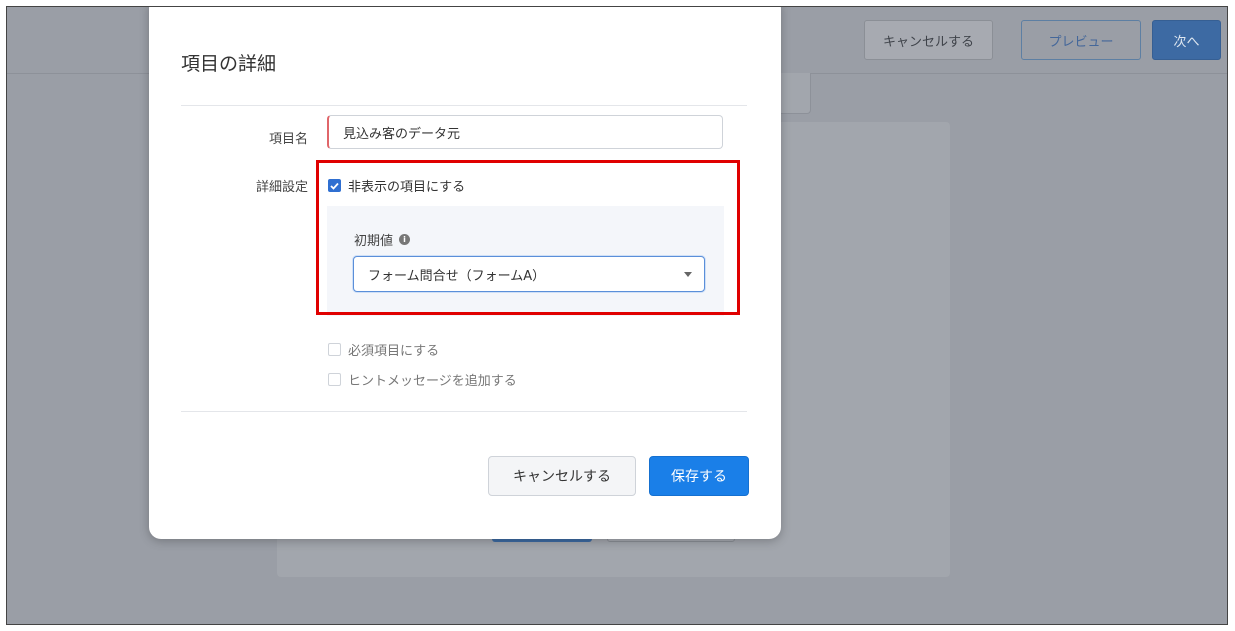 This screenshot has height=631, width=1235. Describe the element at coordinates (699, 476) in the screenshot. I see `save-button: 保存する` at that location.